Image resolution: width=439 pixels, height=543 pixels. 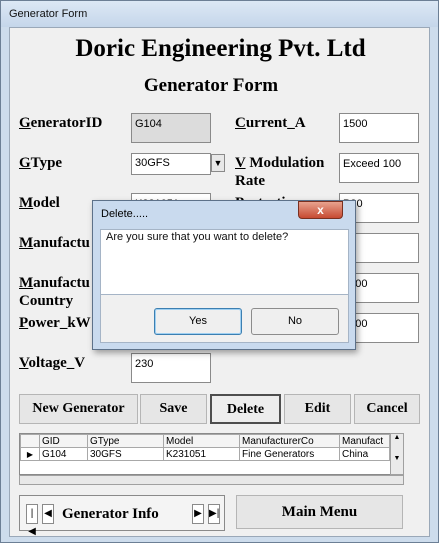 I want to click on current-a-field: 1500, so click(x=379, y=128).